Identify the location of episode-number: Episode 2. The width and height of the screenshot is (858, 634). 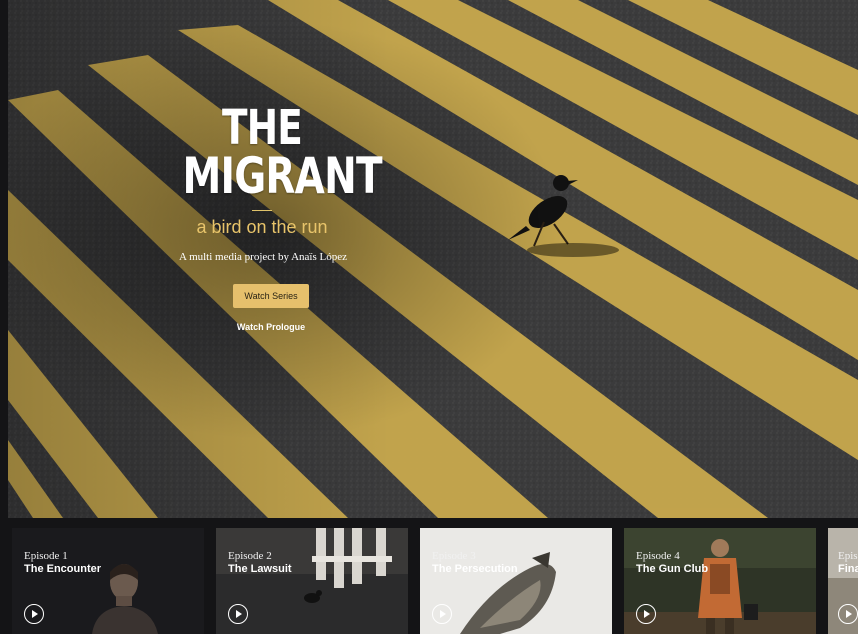
(250, 556).